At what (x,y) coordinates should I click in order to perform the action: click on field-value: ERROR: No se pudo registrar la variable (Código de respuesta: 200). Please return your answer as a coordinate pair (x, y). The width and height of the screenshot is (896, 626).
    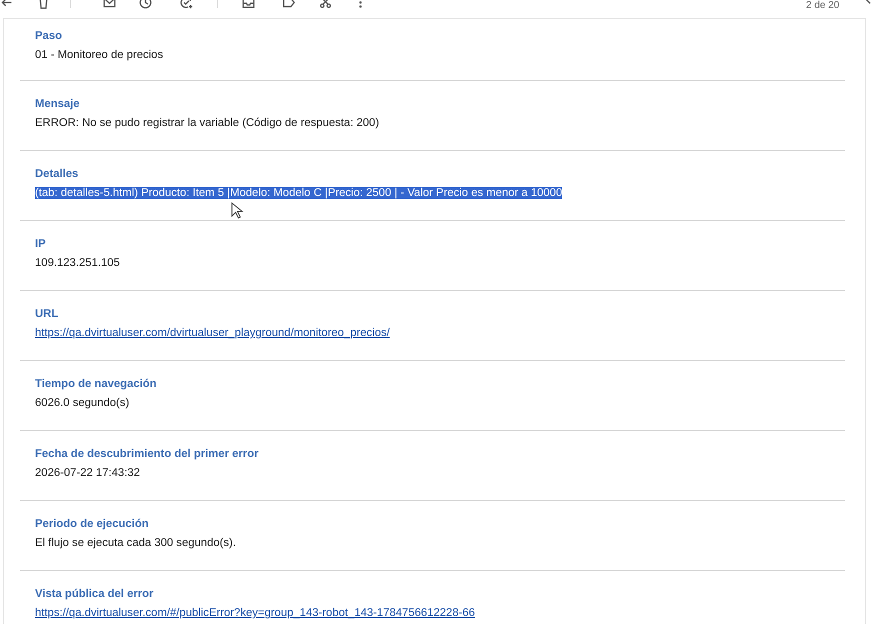
    Looking at the image, I should click on (207, 123).